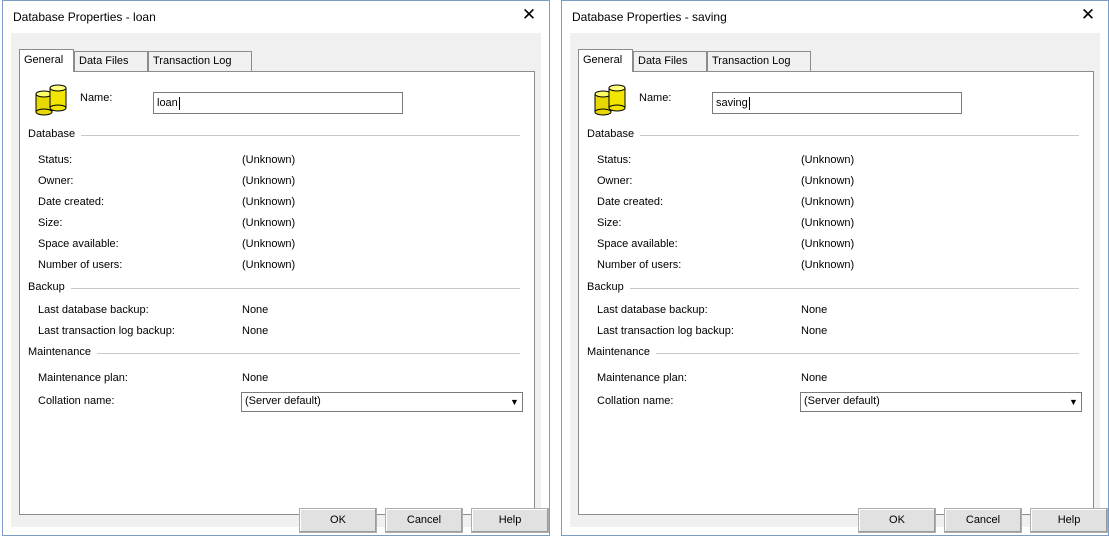  What do you see at coordinates (732, 103) in the screenshot?
I see `name-value: saving` at bounding box center [732, 103].